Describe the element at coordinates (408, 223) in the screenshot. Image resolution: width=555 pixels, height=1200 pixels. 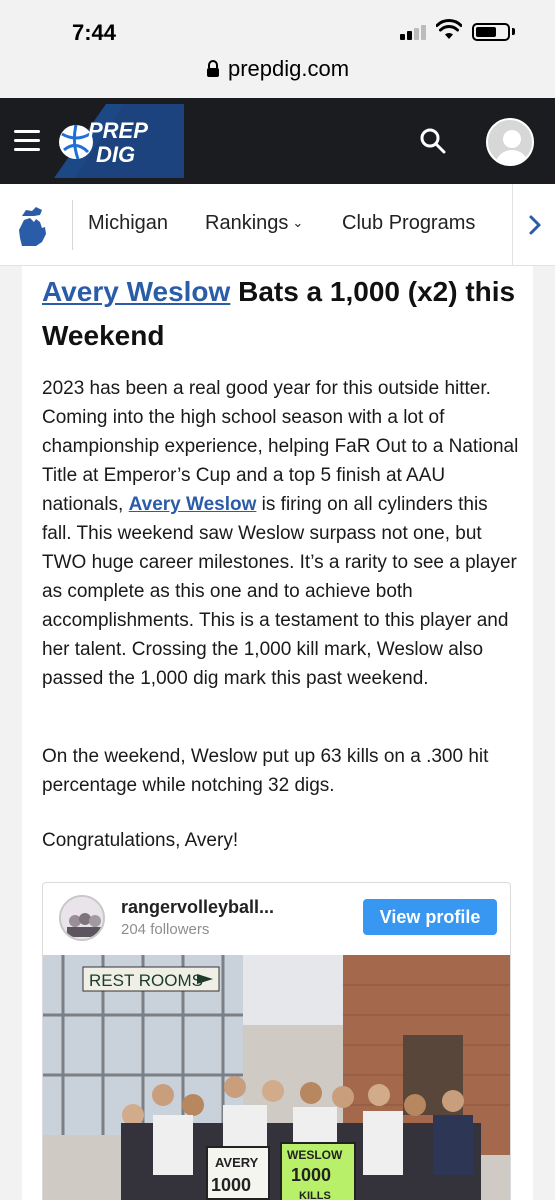
I see `subnav-item-club-programs: Club Programs` at that location.